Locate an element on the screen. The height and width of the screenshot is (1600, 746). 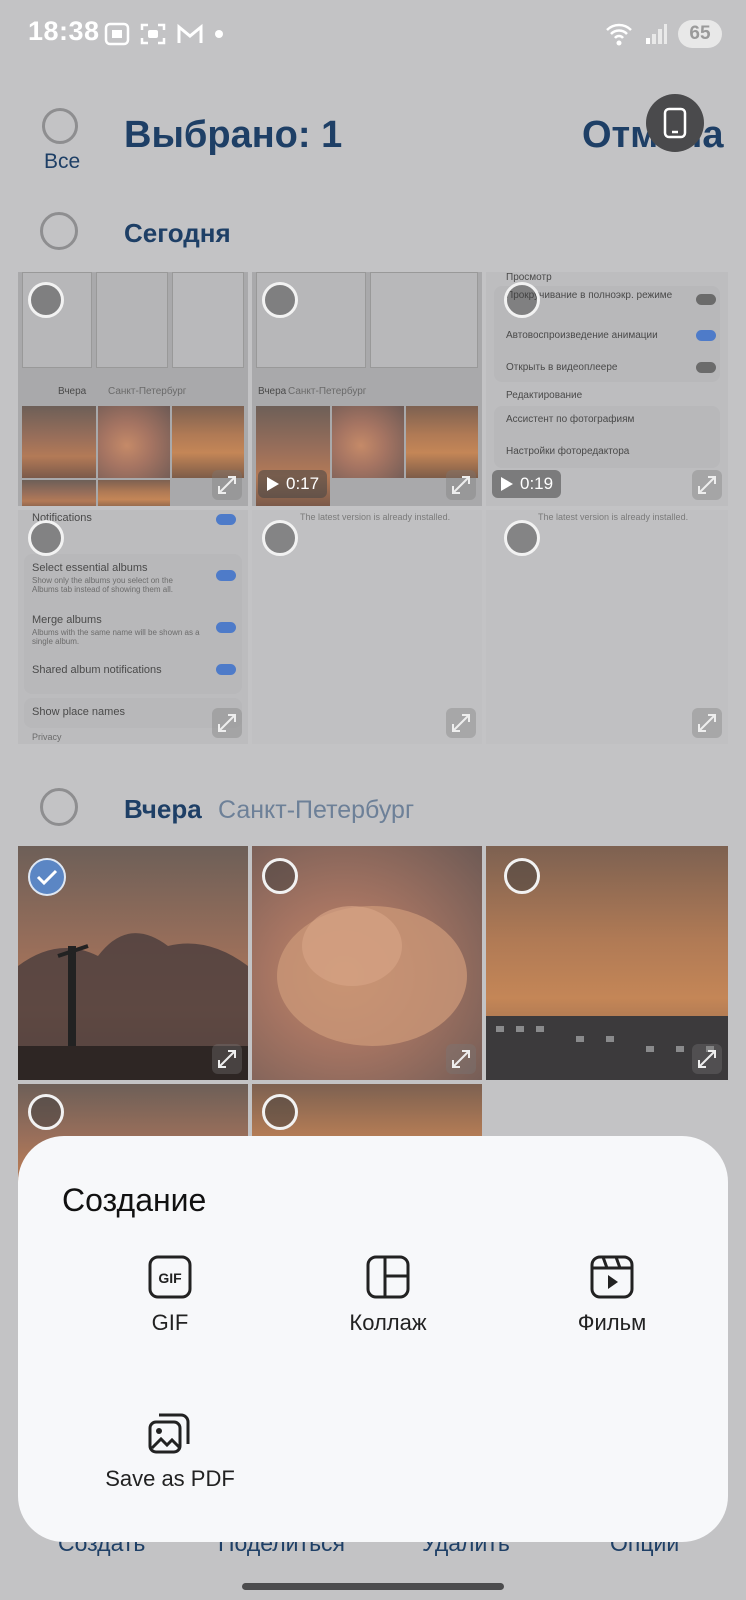
status-system-icons: 65 is located at coordinates (663, 34).